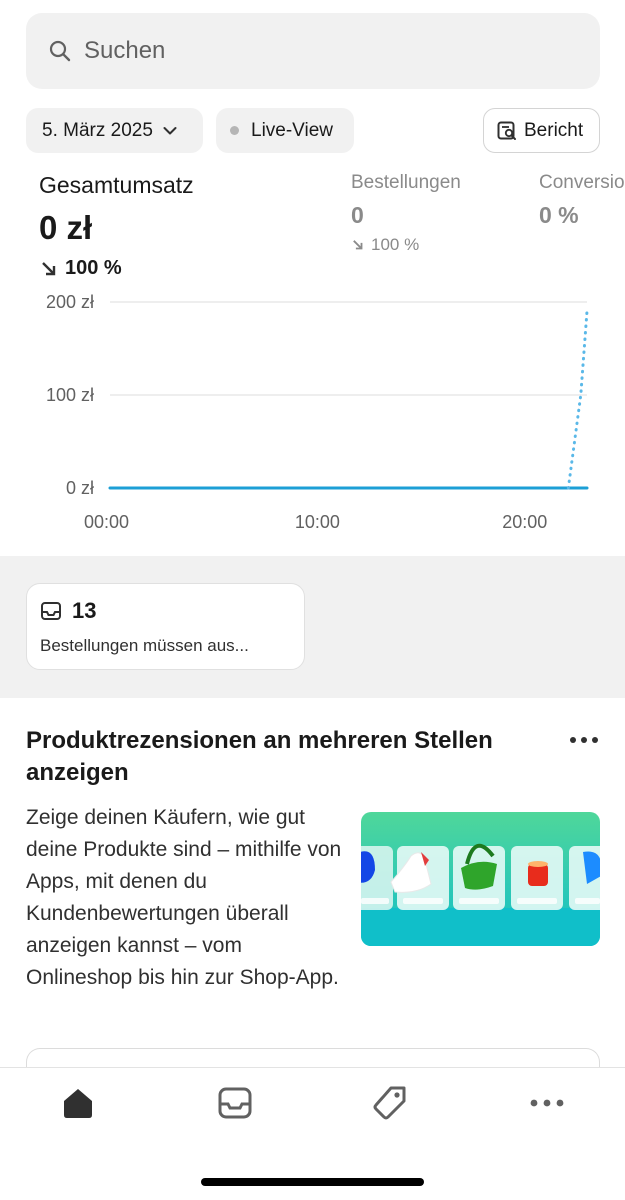 The height and width of the screenshot is (1200, 625). What do you see at coordinates (524, 522) in the screenshot?
I see `x-tick-label: 20:00` at bounding box center [524, 522].